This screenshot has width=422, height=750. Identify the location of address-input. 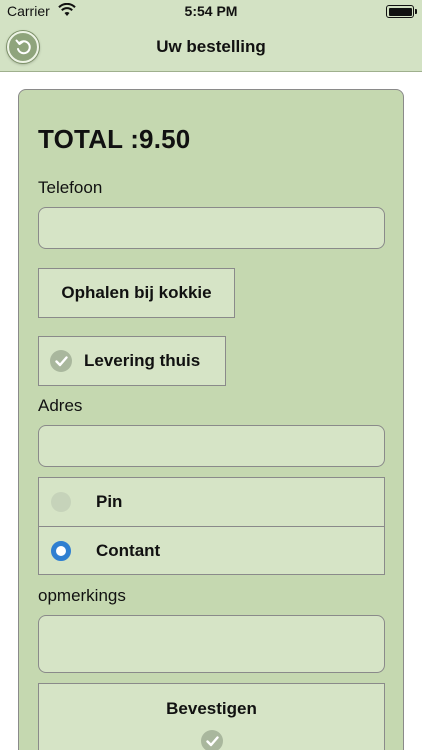
(211, 446).